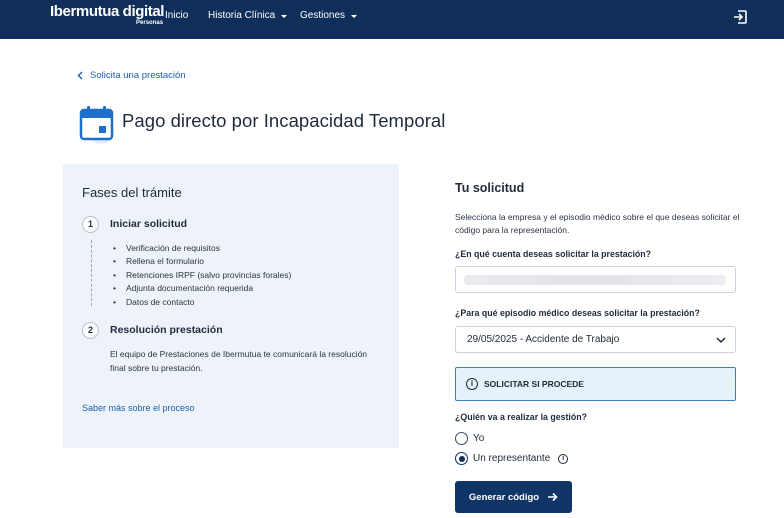  What do you see at coordinates (479, 438) in the screenshot?
I see `radio-label: Yo` at bounding box center [479, 438].